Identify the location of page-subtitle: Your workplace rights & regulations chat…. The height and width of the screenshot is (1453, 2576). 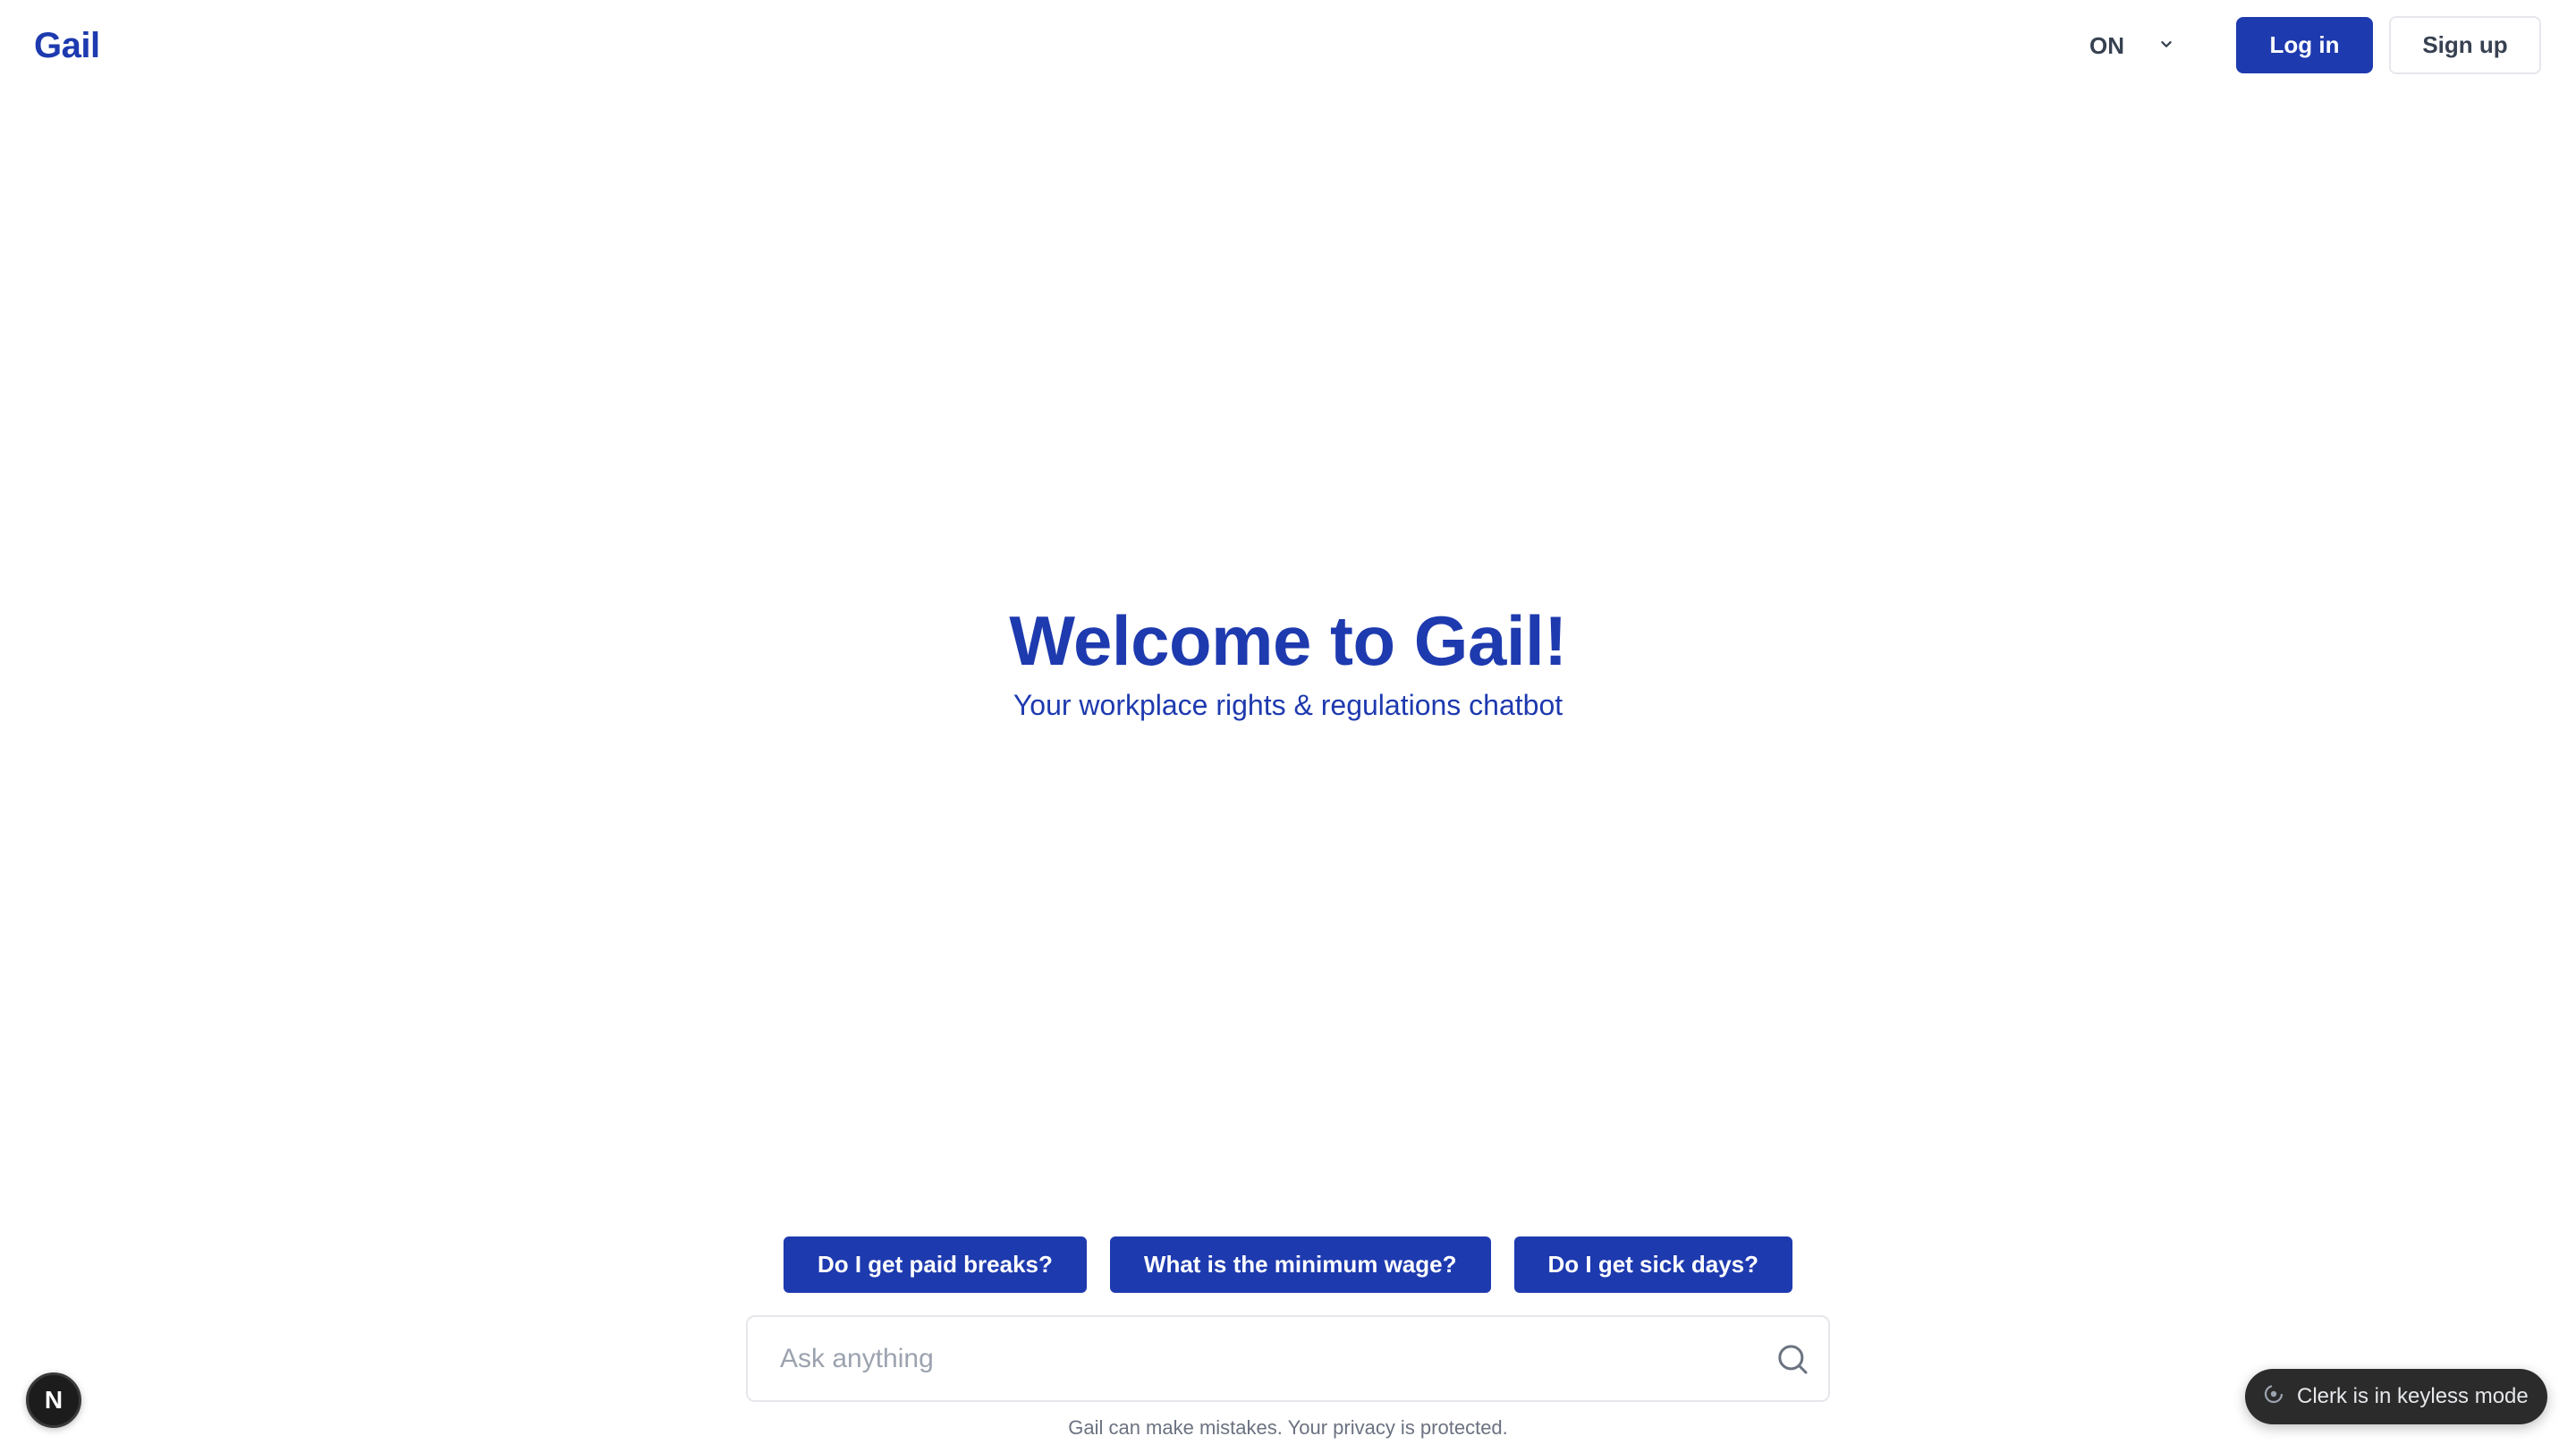
(1288, 705).